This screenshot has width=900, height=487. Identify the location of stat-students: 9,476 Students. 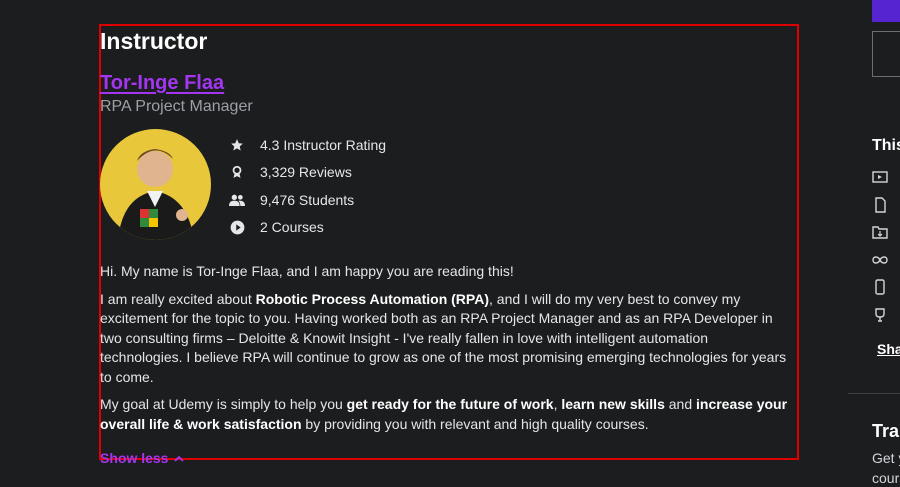
(307, 200).